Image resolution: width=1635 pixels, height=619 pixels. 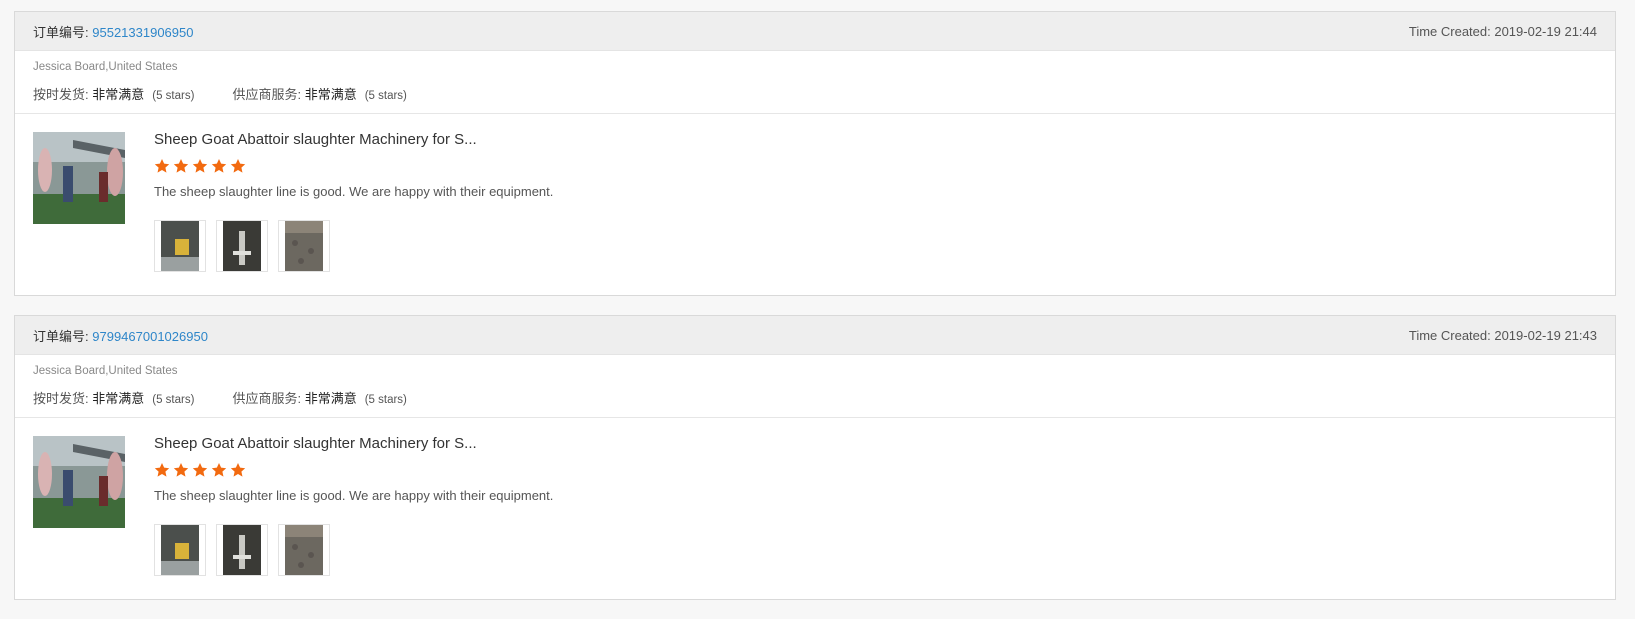 I want to click on order-number-link: 9799467001026950, so click(x=150, y=336).